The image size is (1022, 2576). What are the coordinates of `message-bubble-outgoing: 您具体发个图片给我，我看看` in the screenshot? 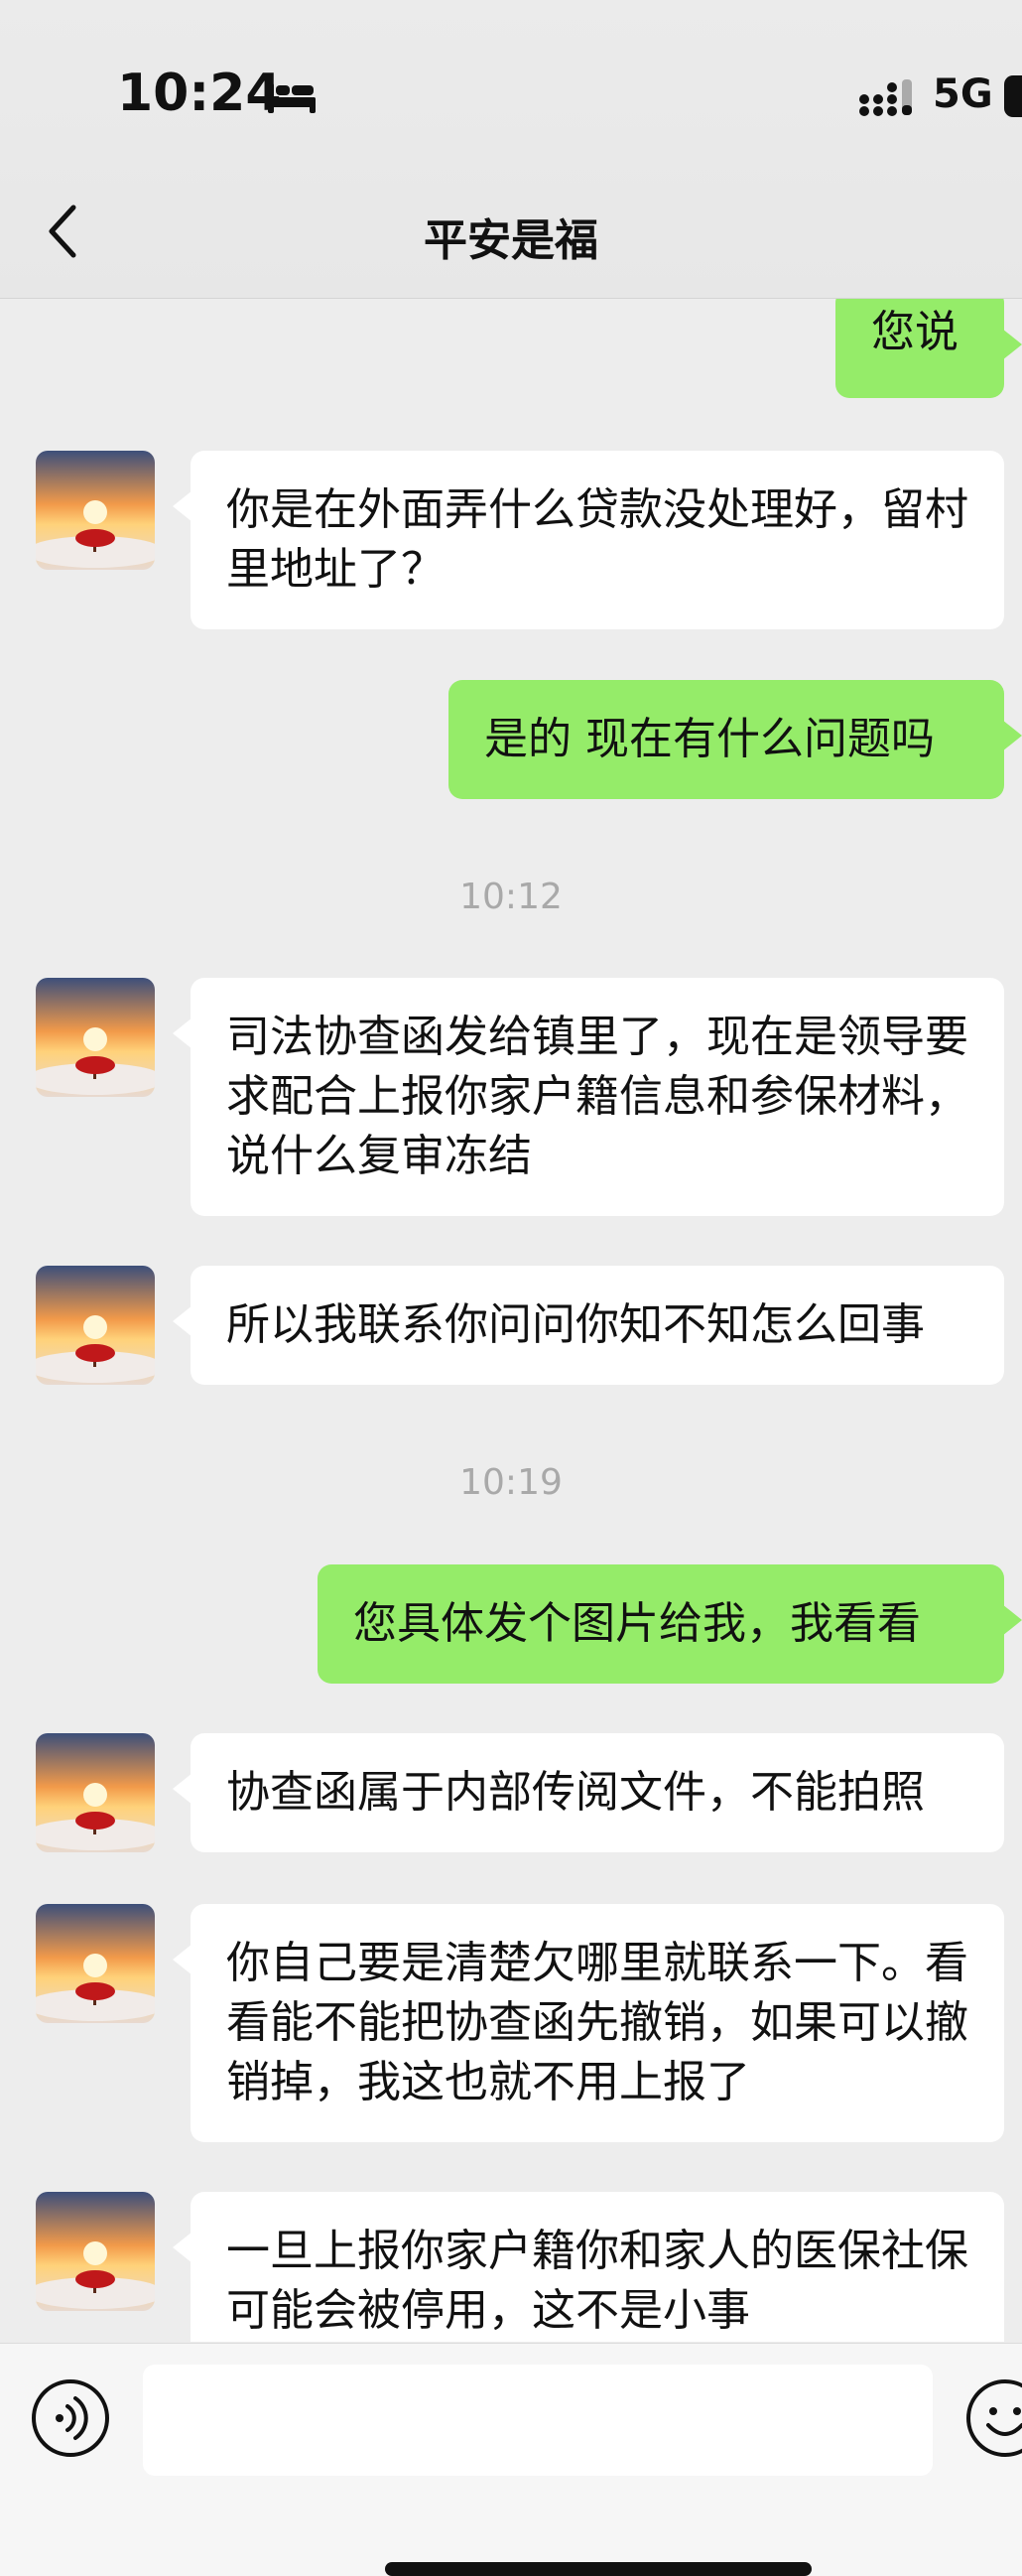 It's located at (670, 1624).